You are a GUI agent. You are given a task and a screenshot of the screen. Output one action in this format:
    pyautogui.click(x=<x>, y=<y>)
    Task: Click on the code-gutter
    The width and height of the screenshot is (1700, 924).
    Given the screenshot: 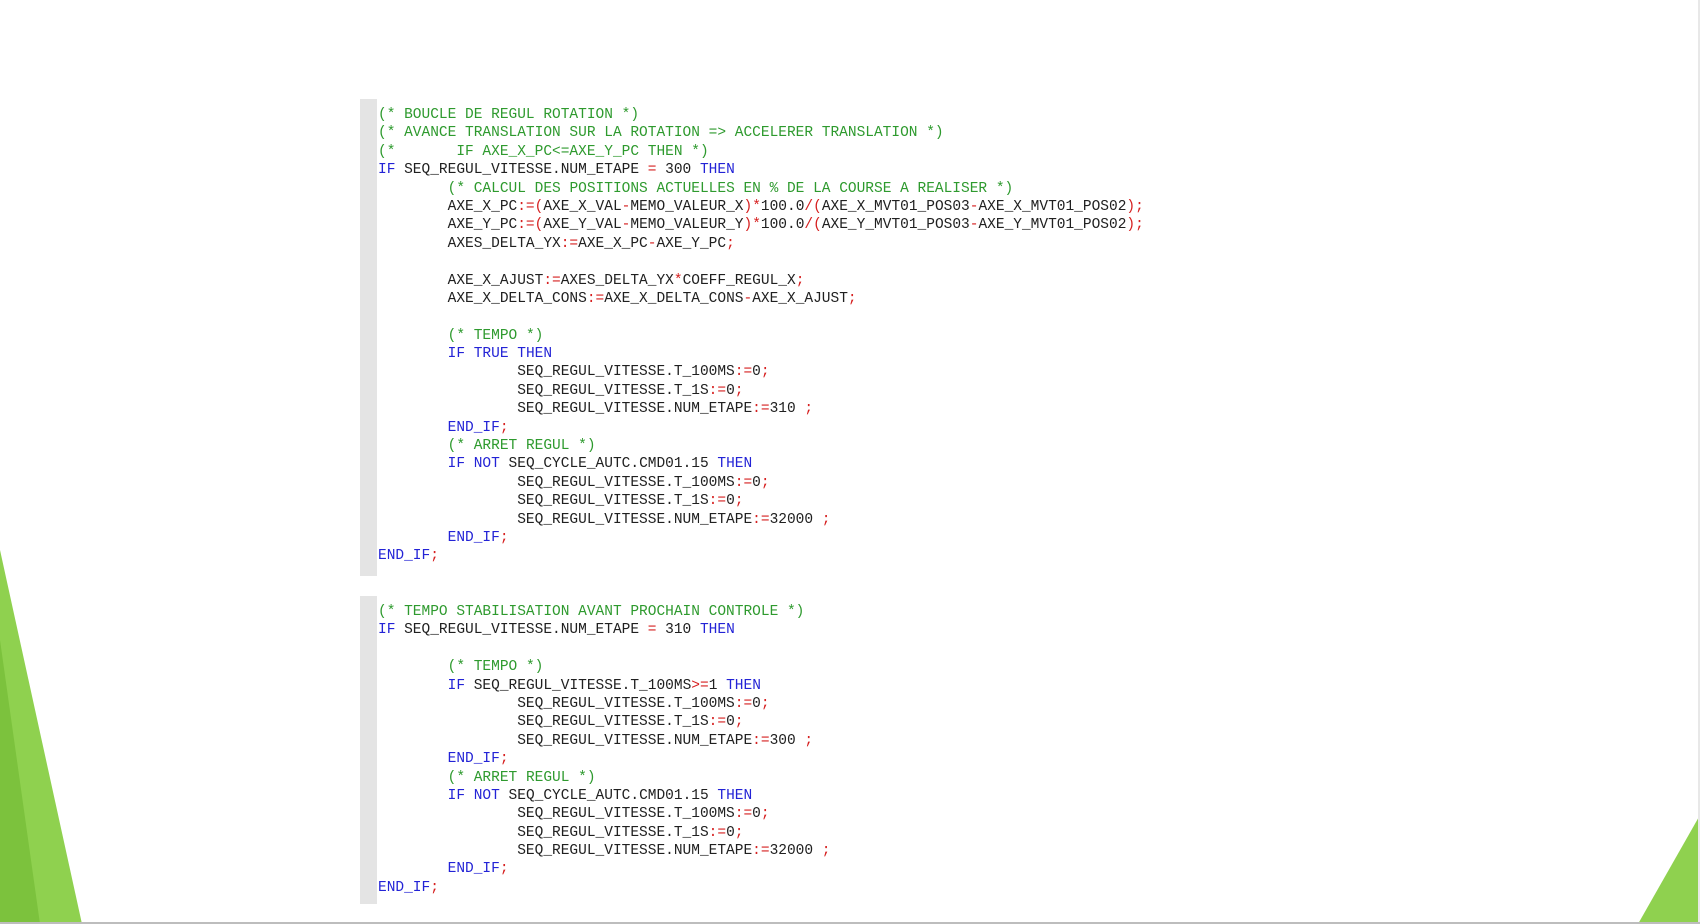 What is the action you would take?
    pyautogui.click(x=368, y=750)
    